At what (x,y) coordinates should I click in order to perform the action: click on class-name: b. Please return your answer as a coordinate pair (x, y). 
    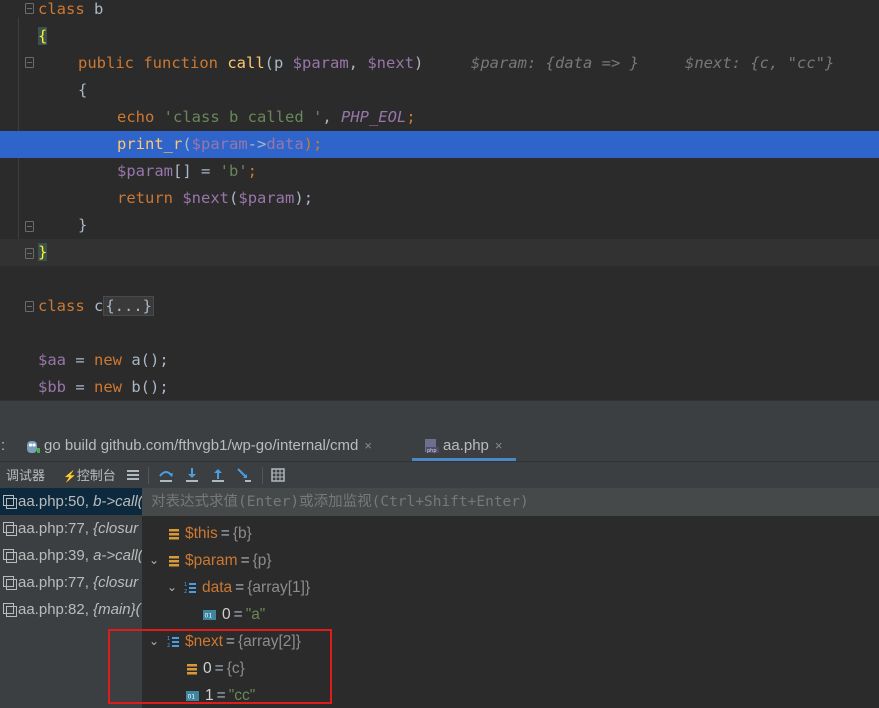
    Looking at the image, I should click on (94, 9).